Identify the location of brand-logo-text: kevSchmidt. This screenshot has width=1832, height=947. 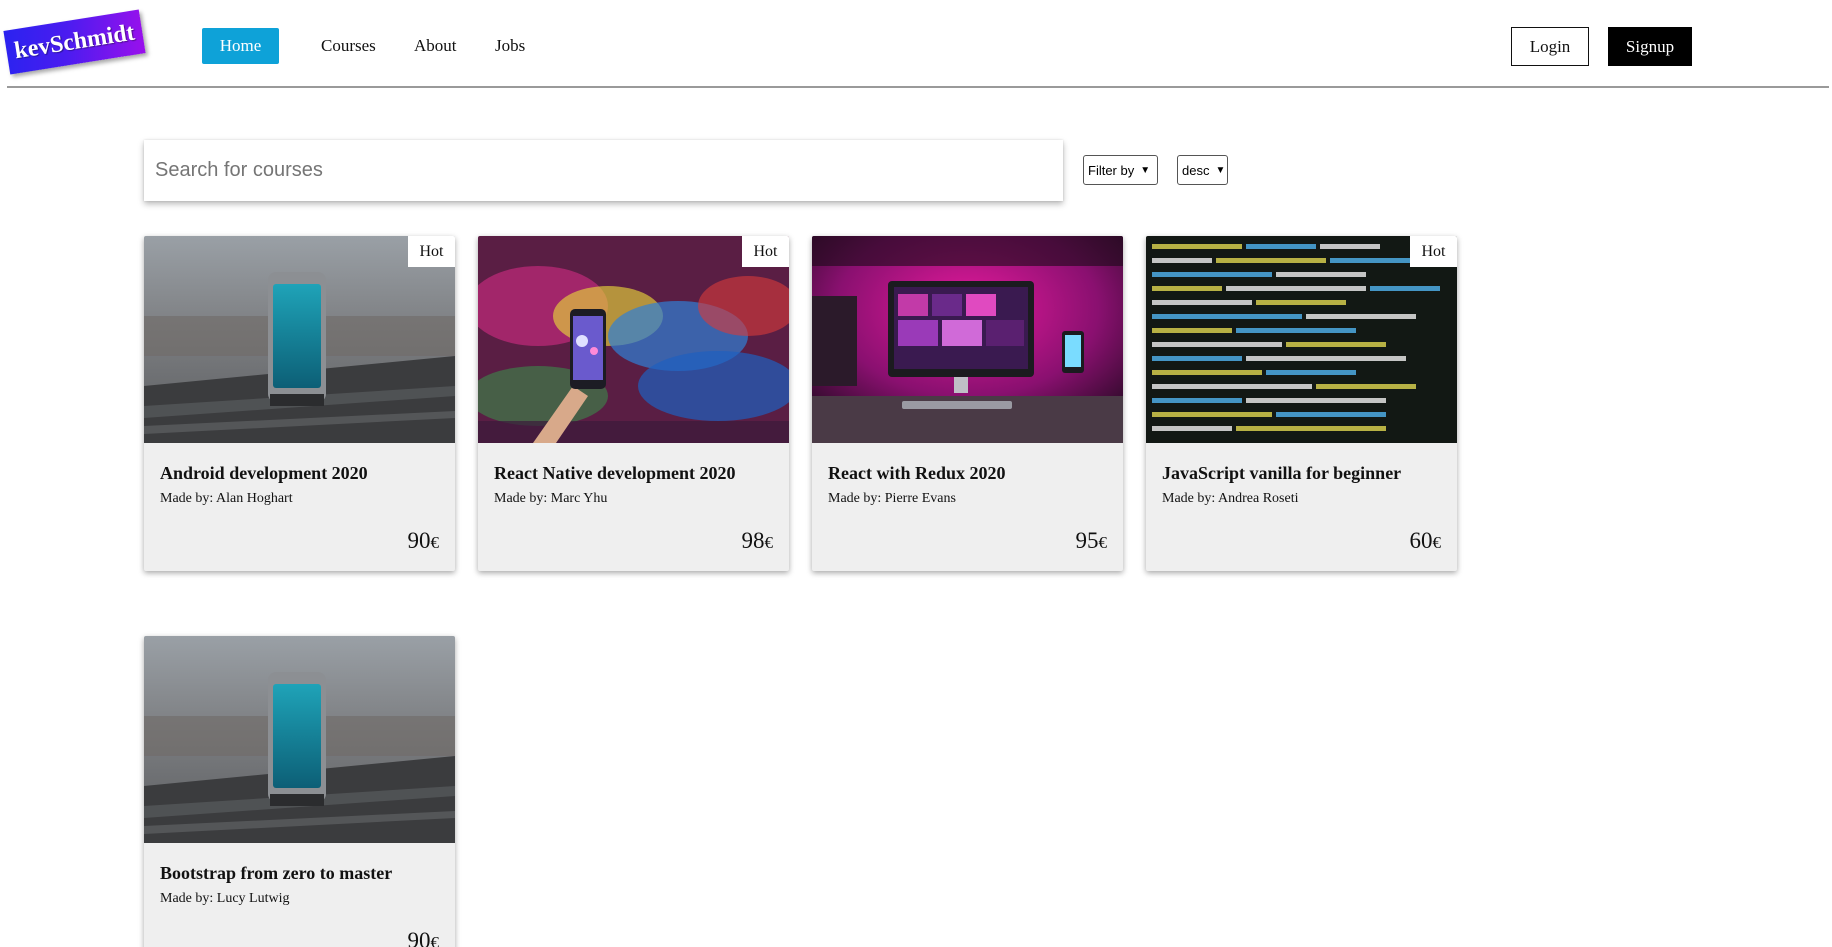
(74, 41).